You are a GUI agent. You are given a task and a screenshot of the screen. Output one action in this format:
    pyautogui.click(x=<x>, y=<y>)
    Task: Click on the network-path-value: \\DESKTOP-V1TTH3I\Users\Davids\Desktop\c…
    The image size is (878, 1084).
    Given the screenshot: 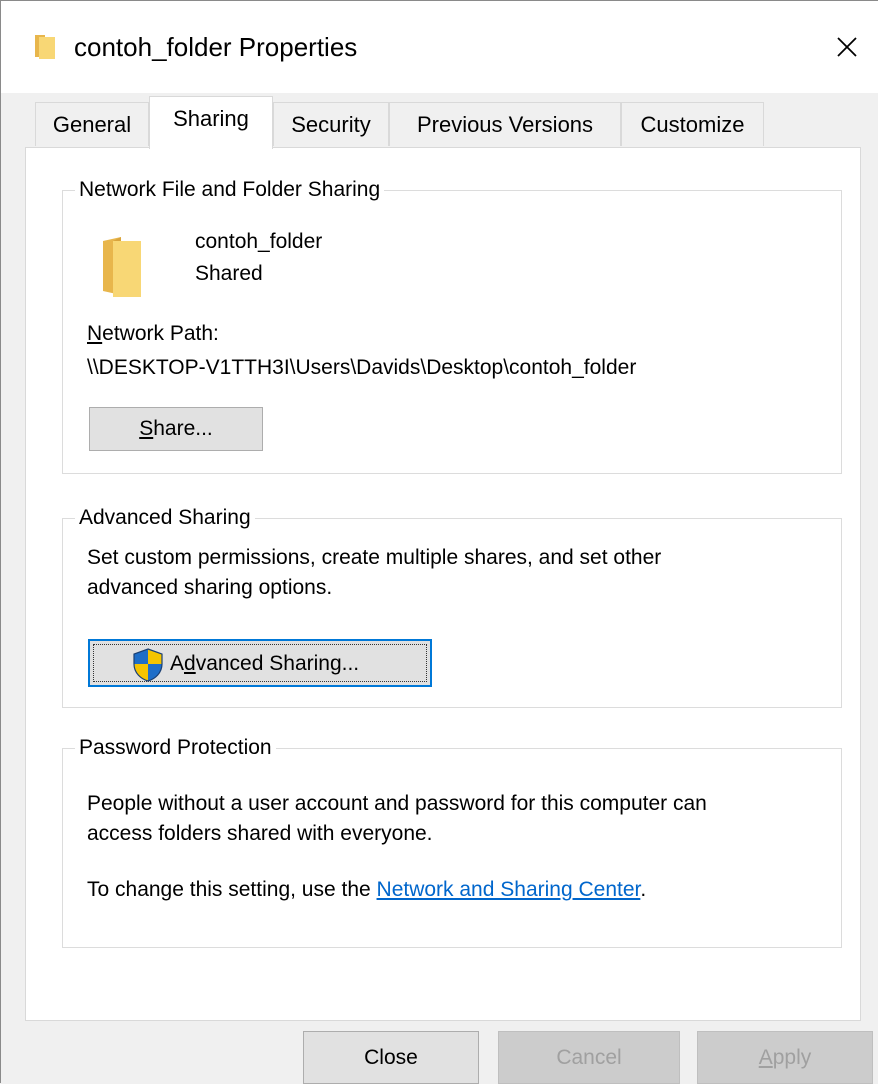 What is the action you would take?
    pyautogui.click(x=362, y=367)
    